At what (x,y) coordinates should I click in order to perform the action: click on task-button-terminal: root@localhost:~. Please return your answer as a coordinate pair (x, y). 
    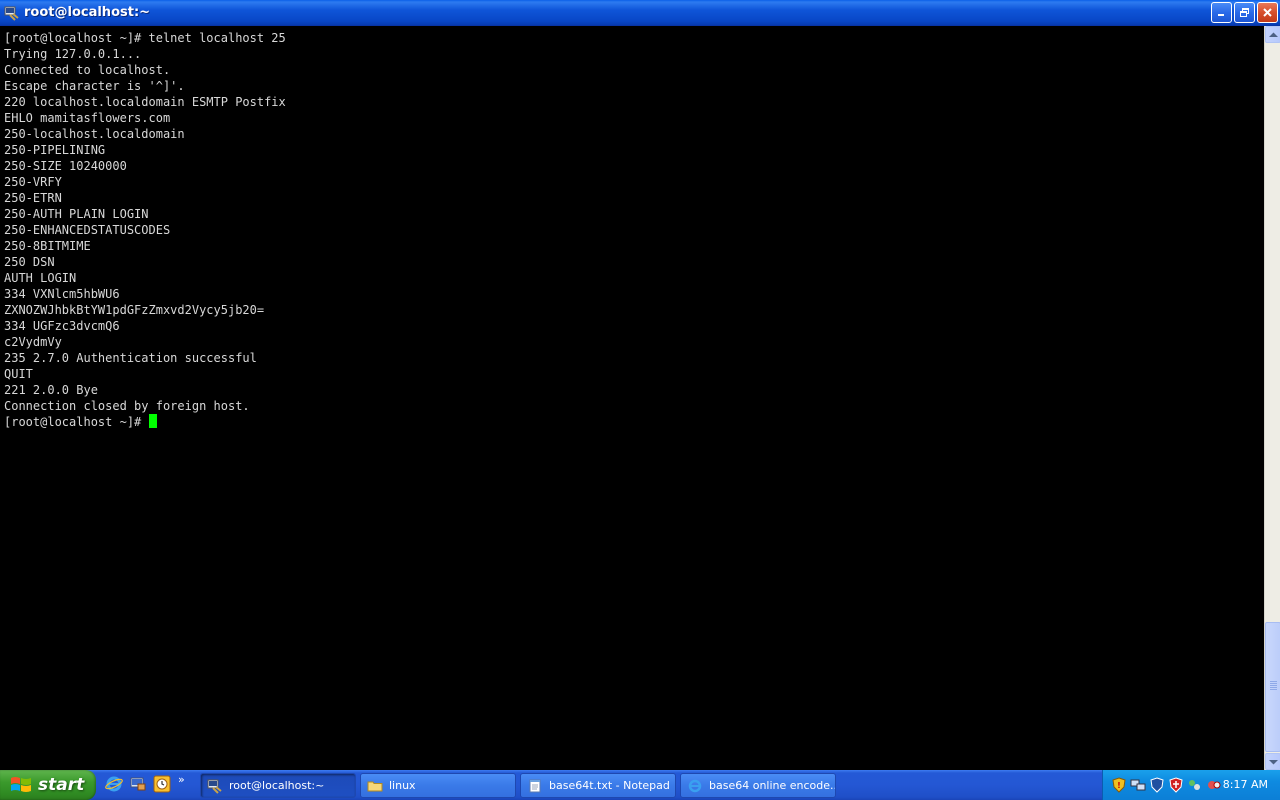
    Looking at the image, I should click on (278, 785).